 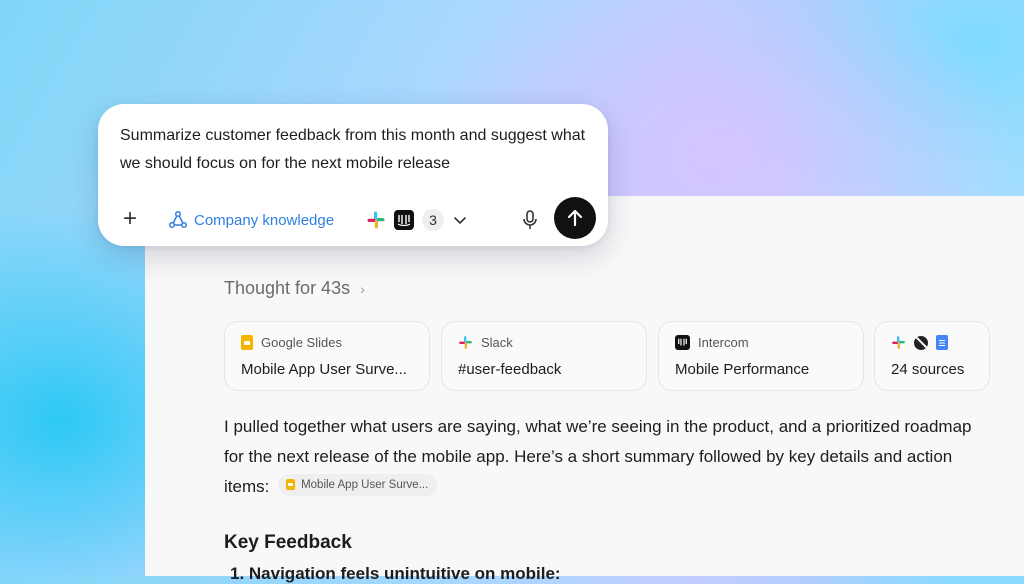 I want to click on company-knowledge-button: Company knowledge, so click(x=251, y=220).